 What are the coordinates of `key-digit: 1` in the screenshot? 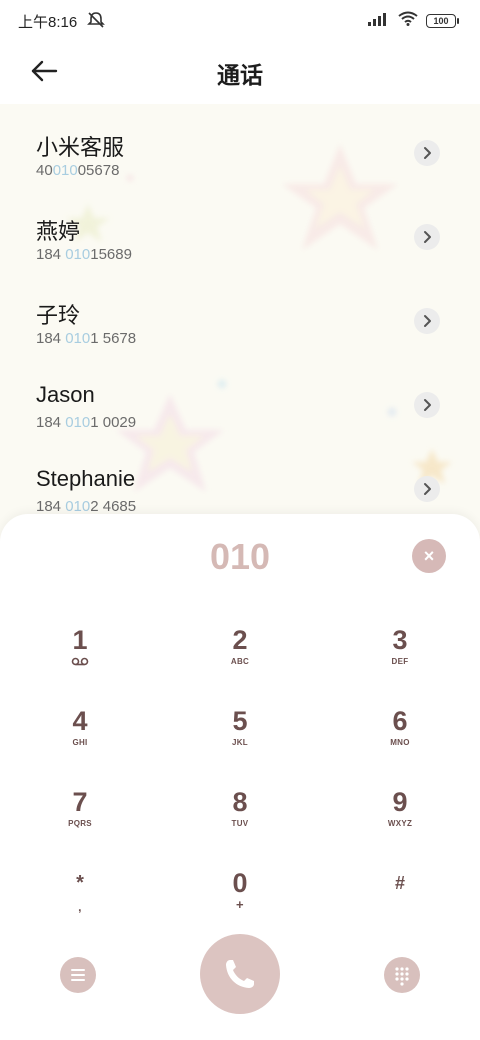 It's located at (80, 640).